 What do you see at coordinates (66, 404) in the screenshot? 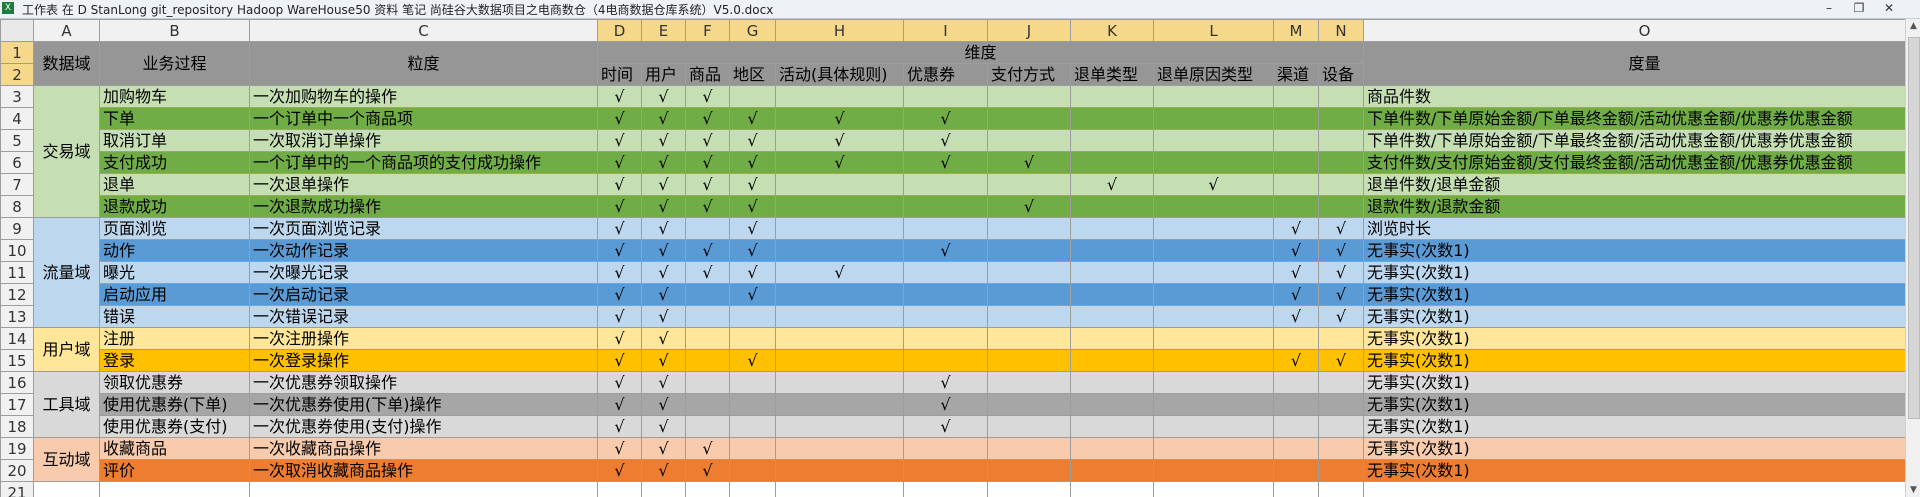
I see `domain-cell: 工具域` at bounding box center [66, 404].